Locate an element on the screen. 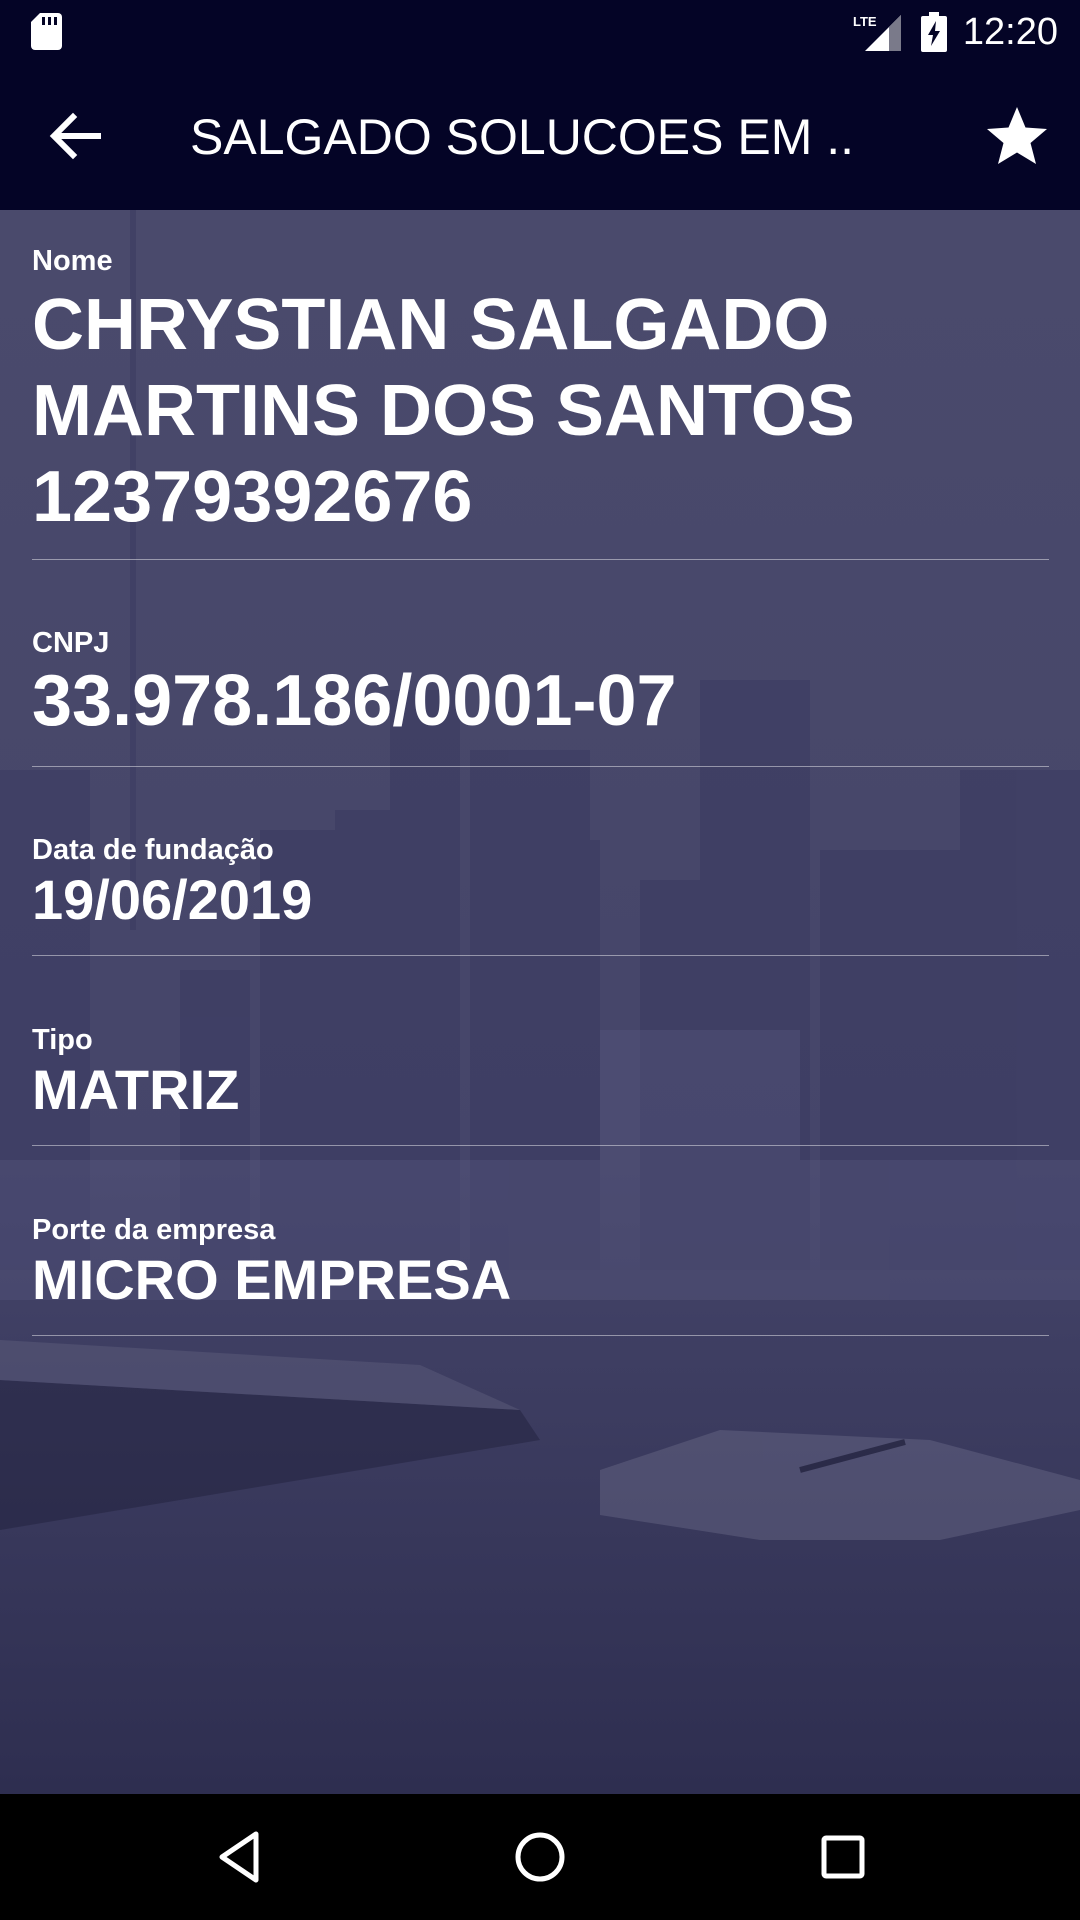 Image resolution: width=1080 pixels, height=1920 pixels. recents-icon is located at coordinates (843, 1857).